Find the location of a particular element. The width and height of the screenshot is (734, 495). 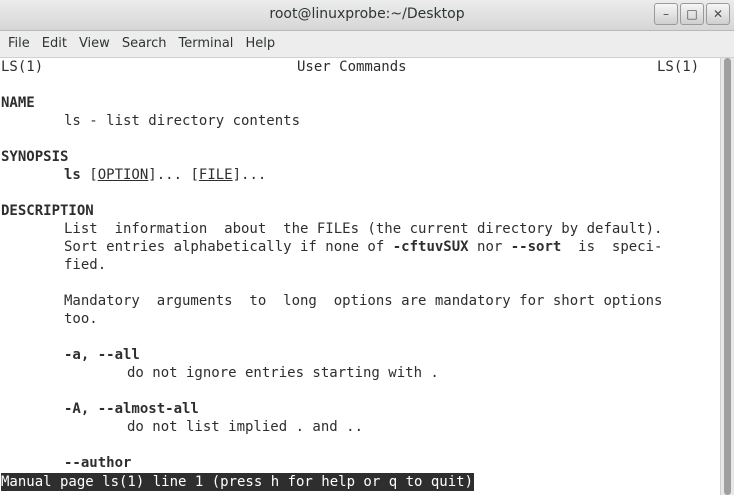

man-header-right: LS(1) is located at coordinates (678, 67).